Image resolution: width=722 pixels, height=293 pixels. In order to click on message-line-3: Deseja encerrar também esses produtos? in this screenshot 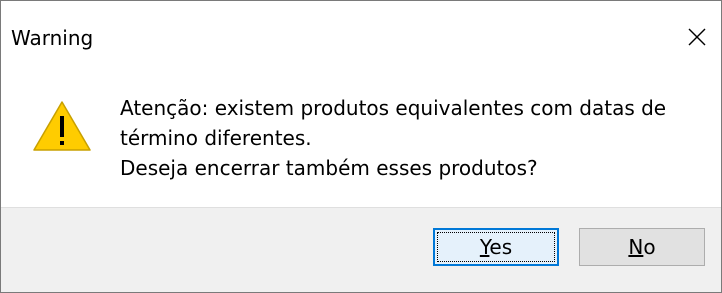, I will do `click(329, 168)`.